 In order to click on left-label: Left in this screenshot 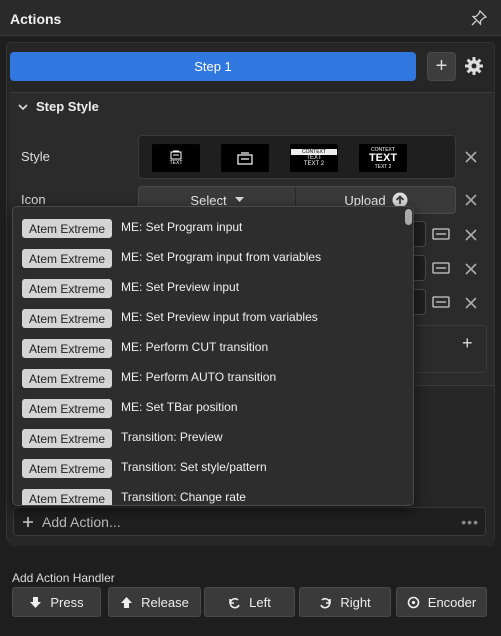, I will do `click(260, 602)`.